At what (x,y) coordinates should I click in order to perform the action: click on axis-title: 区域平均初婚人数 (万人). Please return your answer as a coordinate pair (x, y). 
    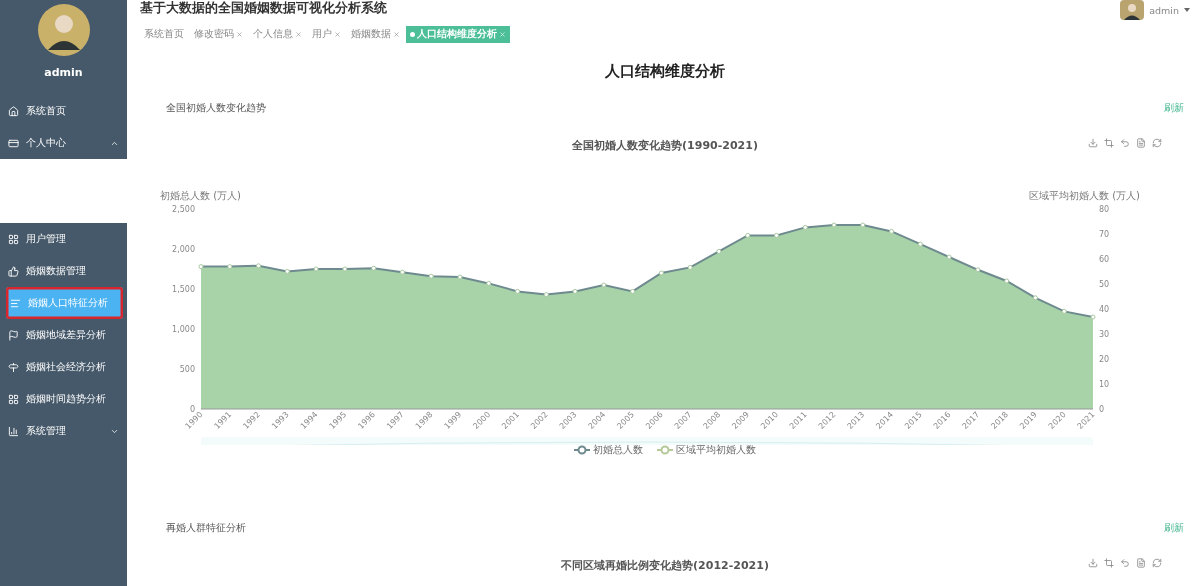
    Looking at the image, I should click on (1084, 195).